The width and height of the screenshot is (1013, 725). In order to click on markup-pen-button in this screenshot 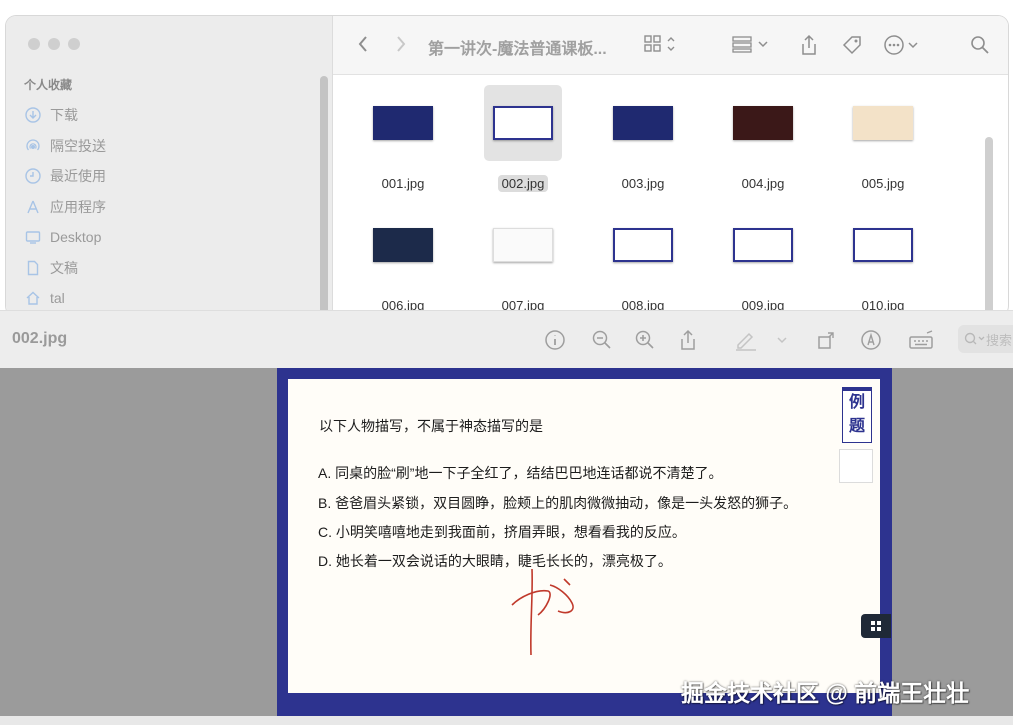, I will do `click(747, 342)`.